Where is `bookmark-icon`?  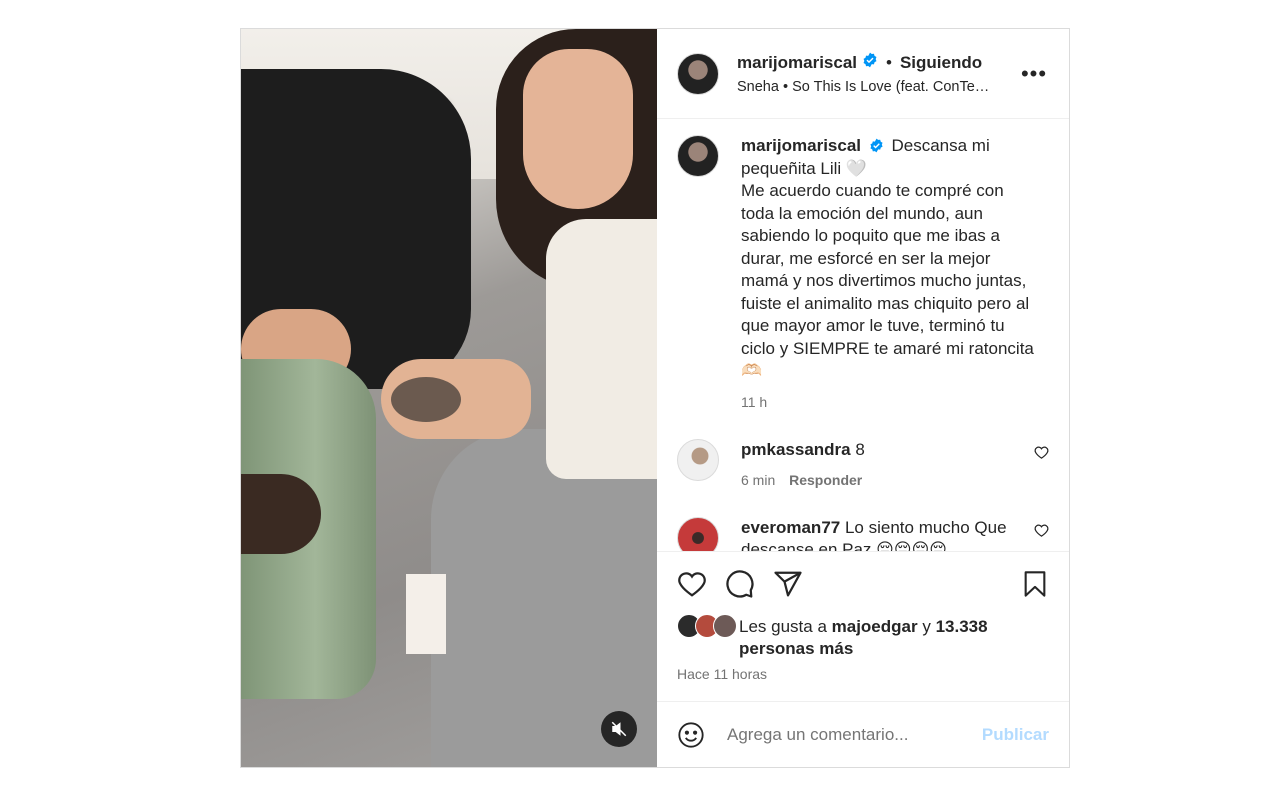 bookmark-icon is located at coordinates (1035, 584).